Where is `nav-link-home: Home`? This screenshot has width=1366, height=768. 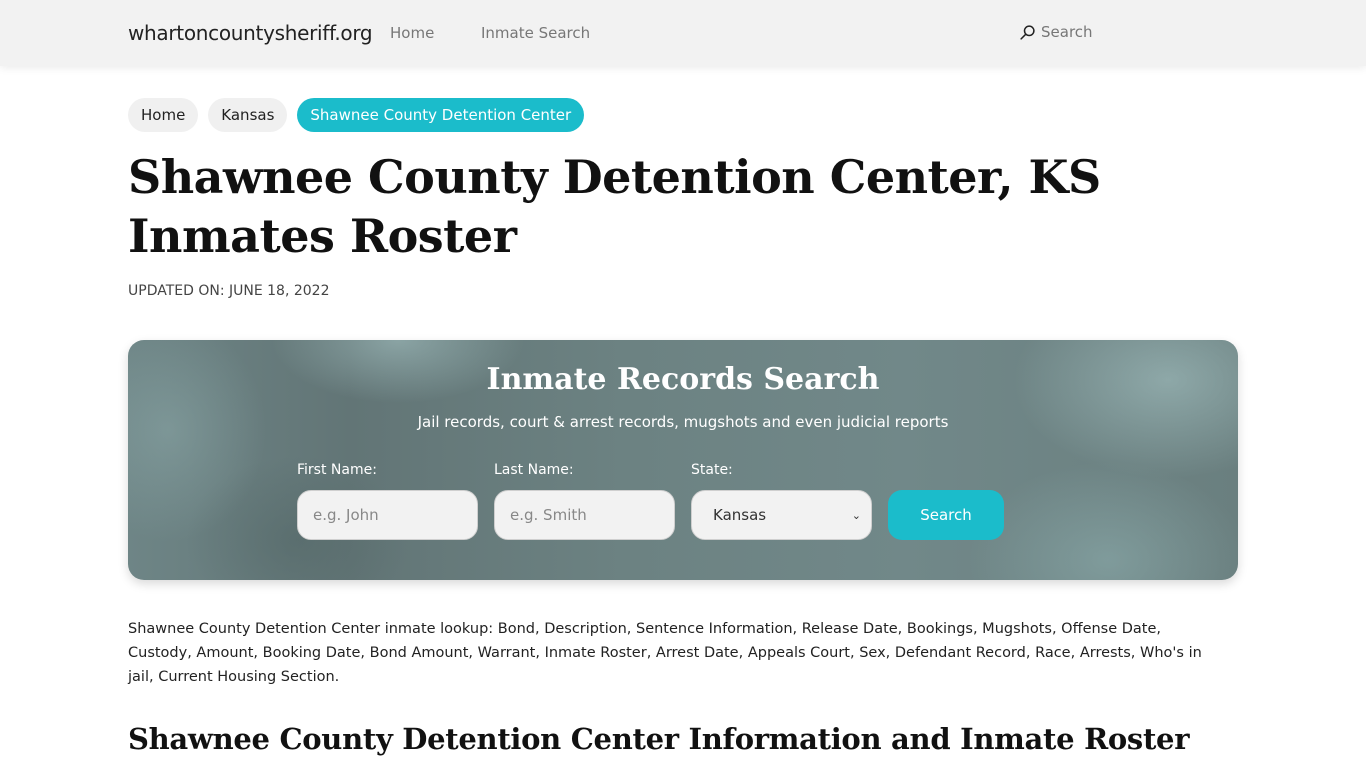
nav-link-home: Home is located at coordinates (412, 33).